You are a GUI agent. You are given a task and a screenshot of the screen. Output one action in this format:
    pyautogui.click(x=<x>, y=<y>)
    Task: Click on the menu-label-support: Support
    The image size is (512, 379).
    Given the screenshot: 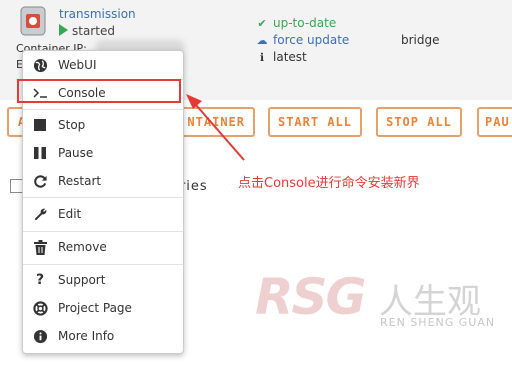 What is the action you would take?
    pyautogui.click(x=82, y=280)
    